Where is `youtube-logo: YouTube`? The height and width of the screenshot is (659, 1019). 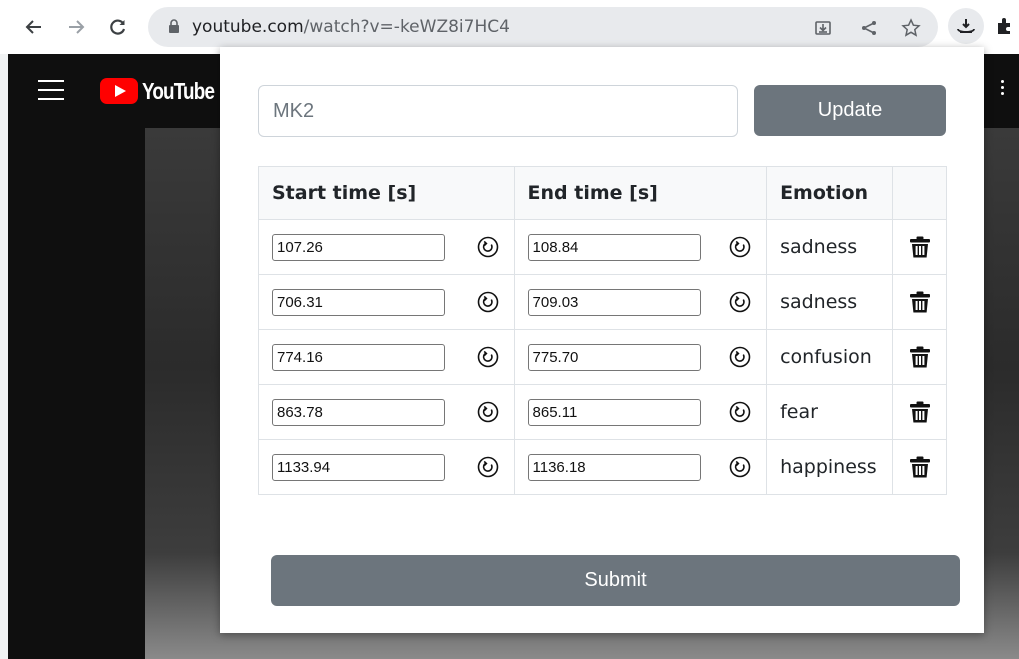
youtube-logo: YouTube is located at coordinates (165, 91).